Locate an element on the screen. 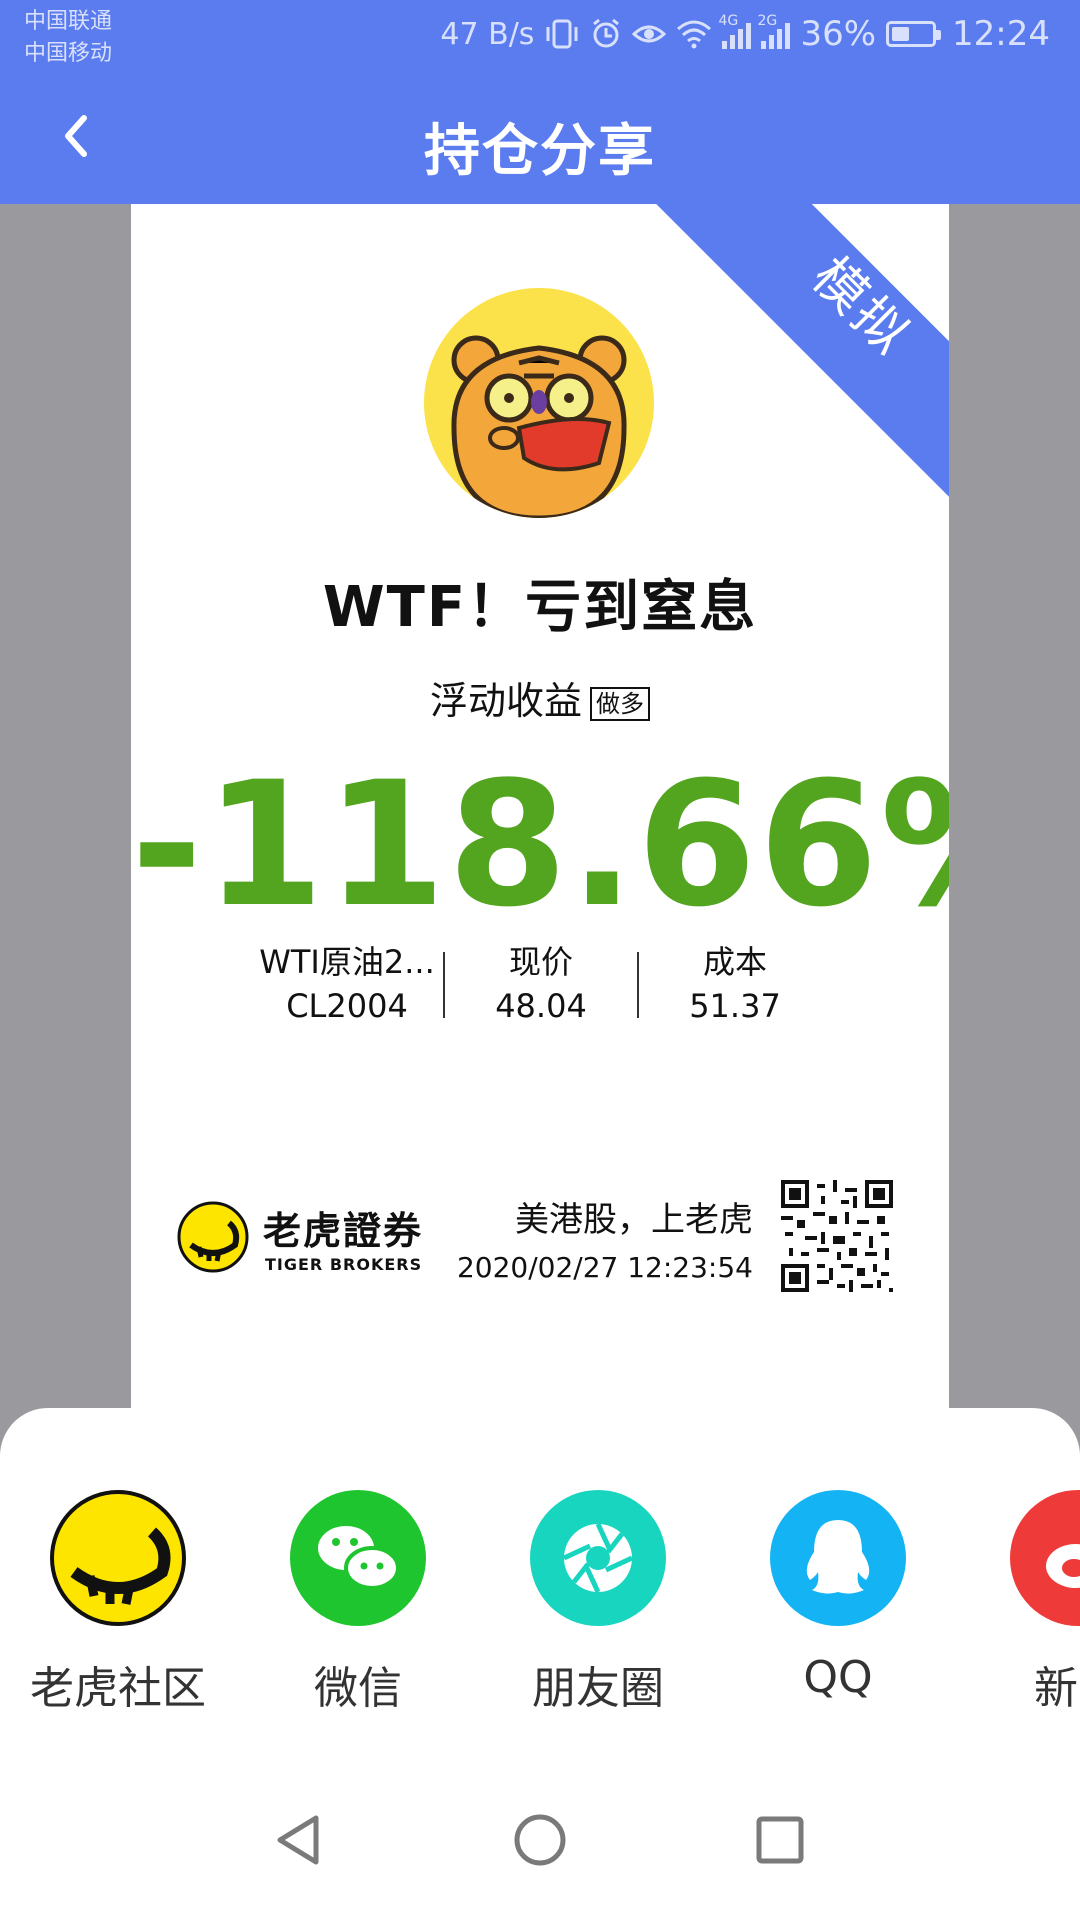 This screenshot has height=1920, width=1080. nav-home-button is located at coordinates (540, 1840).